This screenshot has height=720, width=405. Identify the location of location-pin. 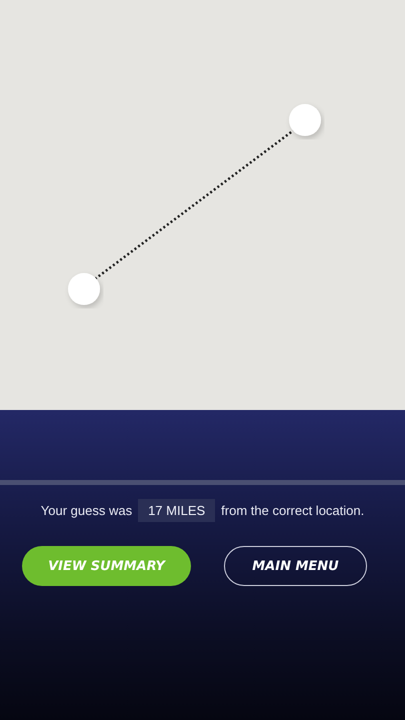
(305, 120).